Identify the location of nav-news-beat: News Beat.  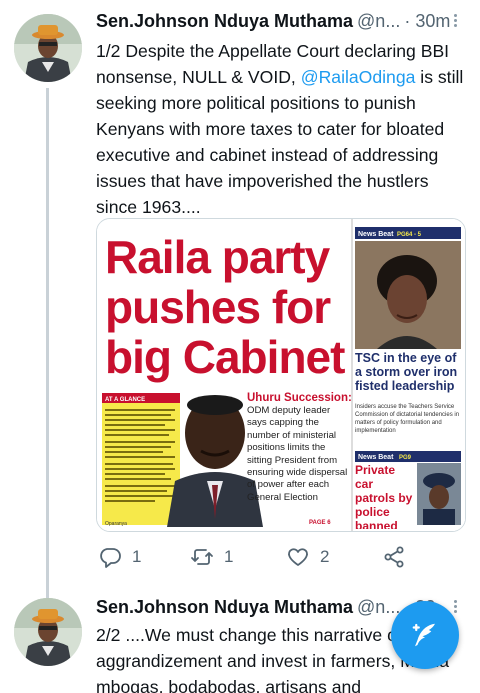
(376, 234).